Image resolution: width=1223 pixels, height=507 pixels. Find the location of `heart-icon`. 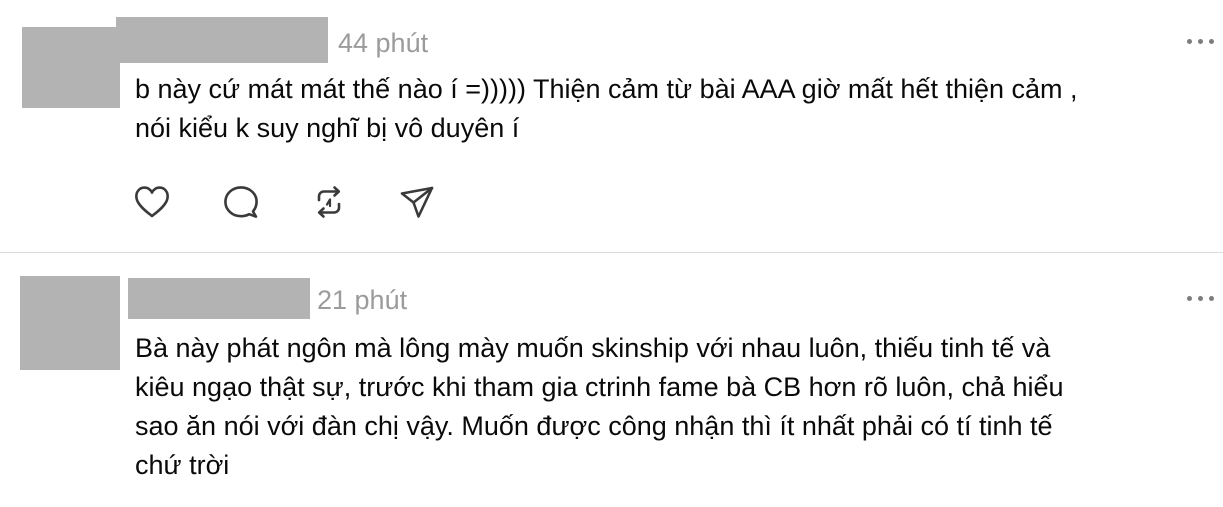

heart-icon is located at coordinates (152, 202).